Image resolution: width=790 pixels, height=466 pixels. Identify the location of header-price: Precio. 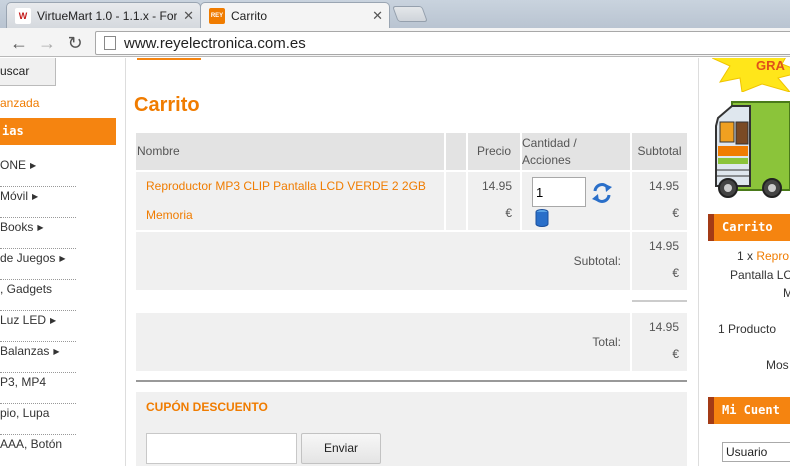
(494, 151).